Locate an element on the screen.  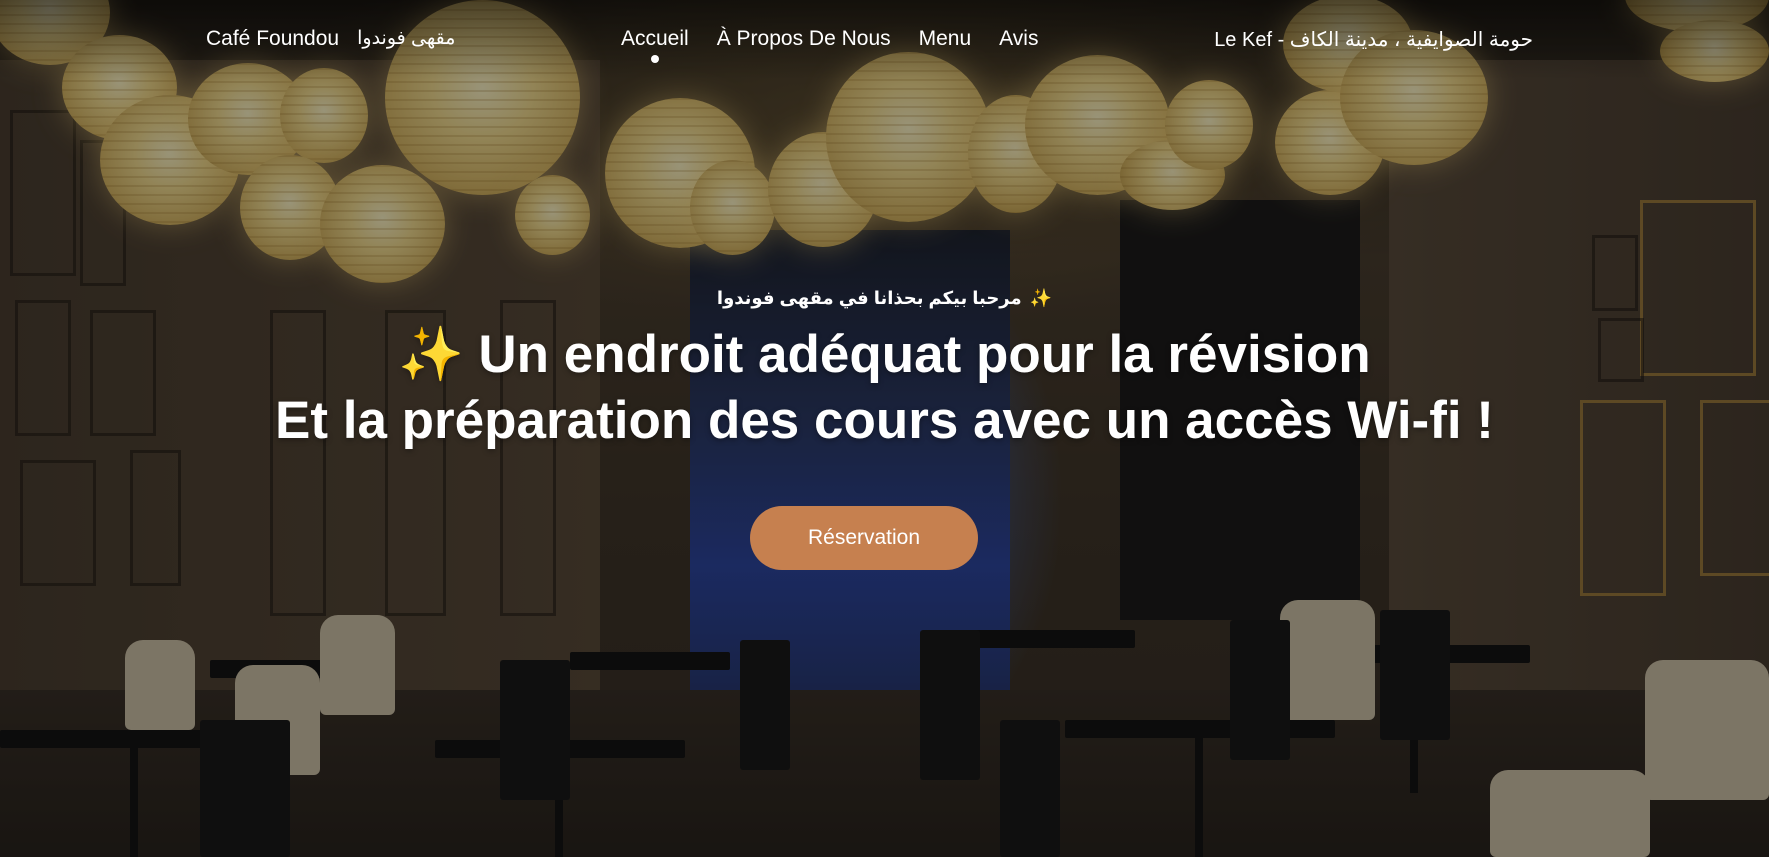
nav-accueil-label: Accueil is located at coordinates (655, 38).